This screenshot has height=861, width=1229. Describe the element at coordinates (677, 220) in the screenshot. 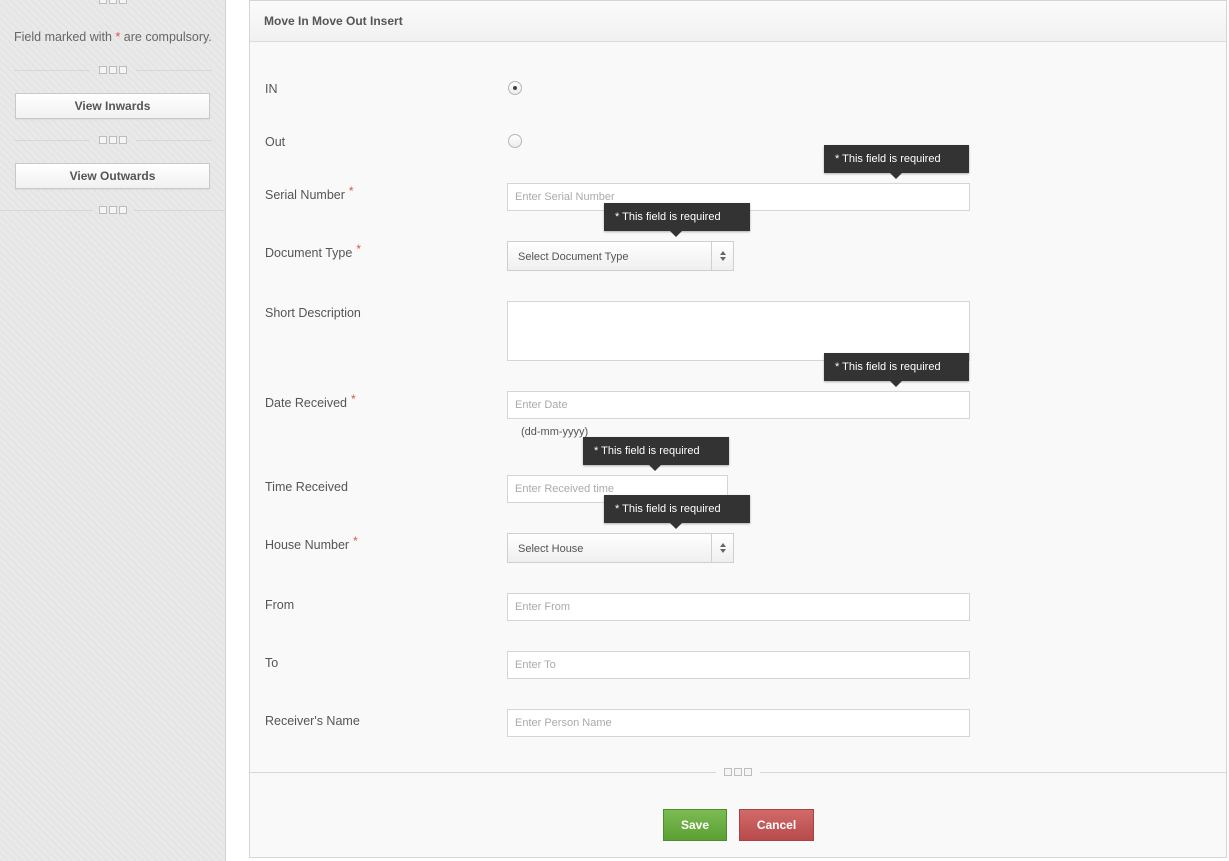

I see `document-type-error-tooltip: * This field is required` at that location.